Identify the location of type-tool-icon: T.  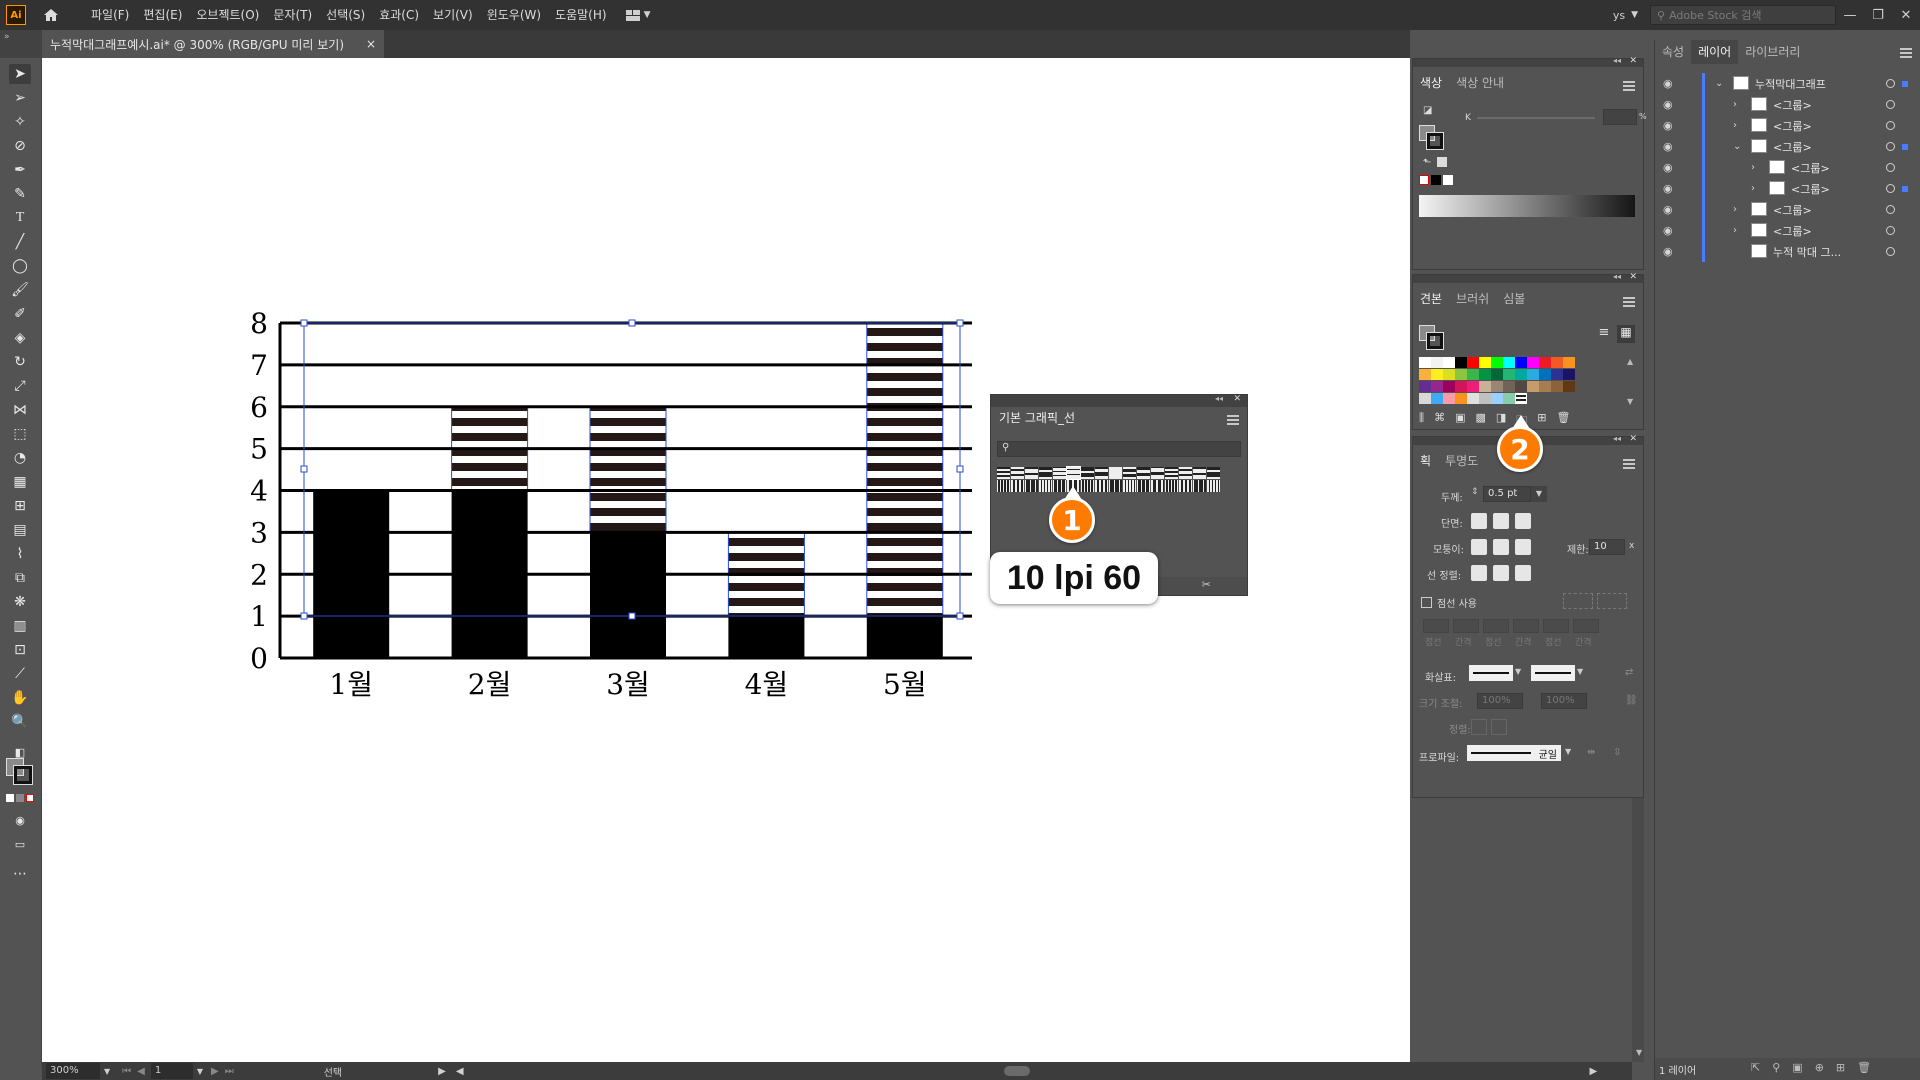
(20, 218).